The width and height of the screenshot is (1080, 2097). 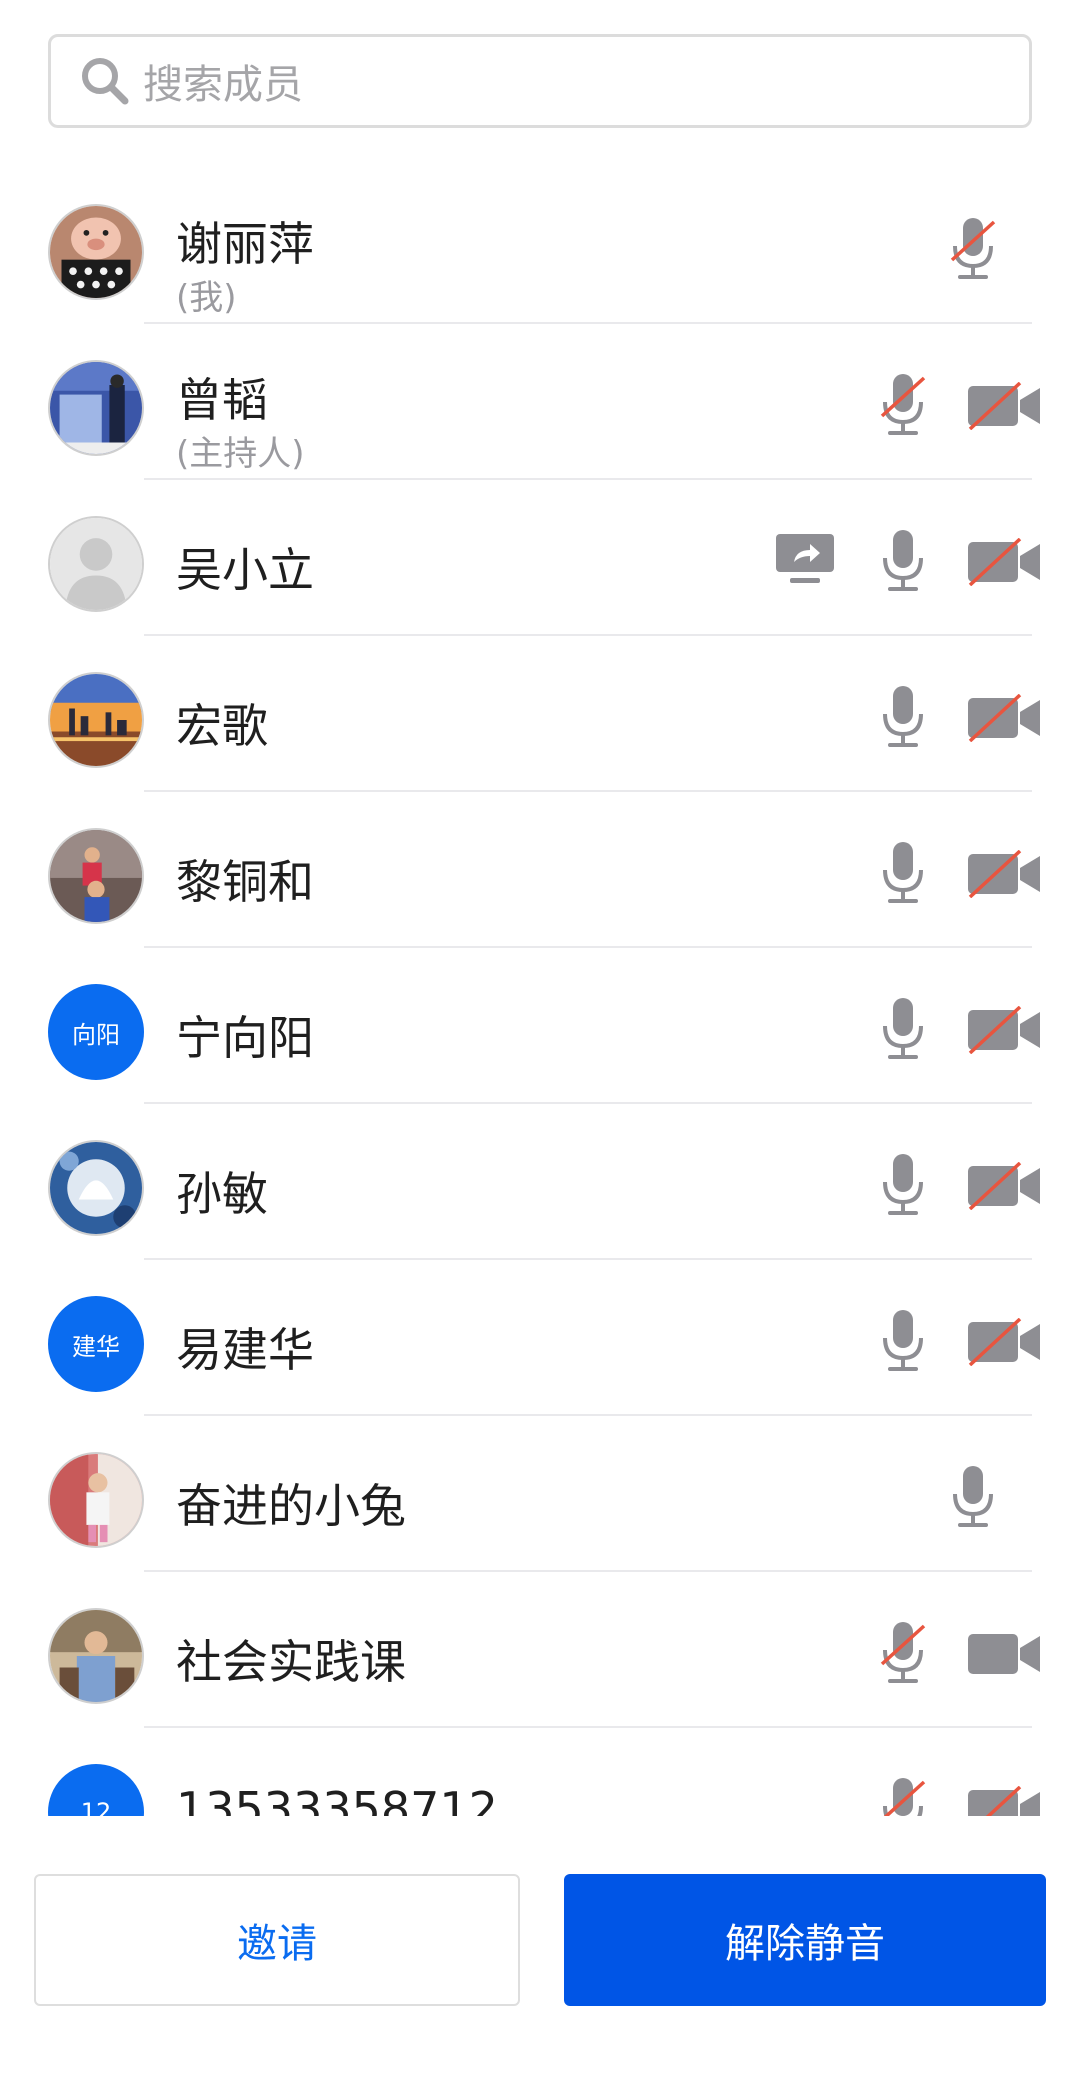 I want to click on participant-row: 向阳 宁向阳, so click(x=540, y=1026).